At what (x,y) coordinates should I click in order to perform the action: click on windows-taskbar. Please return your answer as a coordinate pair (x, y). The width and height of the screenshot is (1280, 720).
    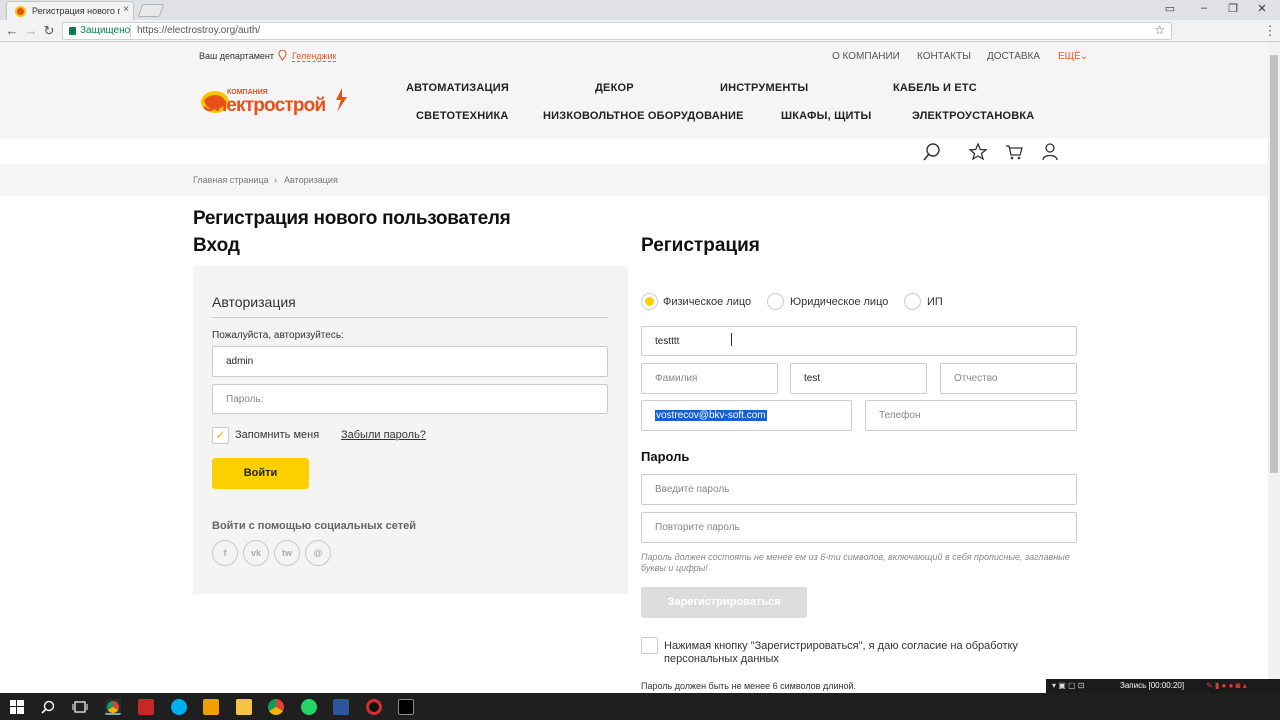
    Looking at the image, I should click on (640, 706).